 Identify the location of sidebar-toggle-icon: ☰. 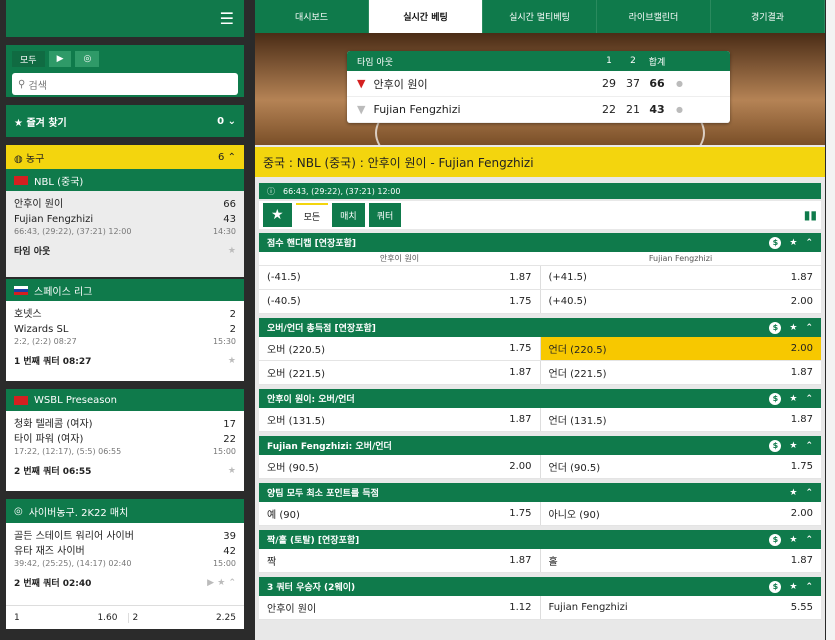
(125, 18).